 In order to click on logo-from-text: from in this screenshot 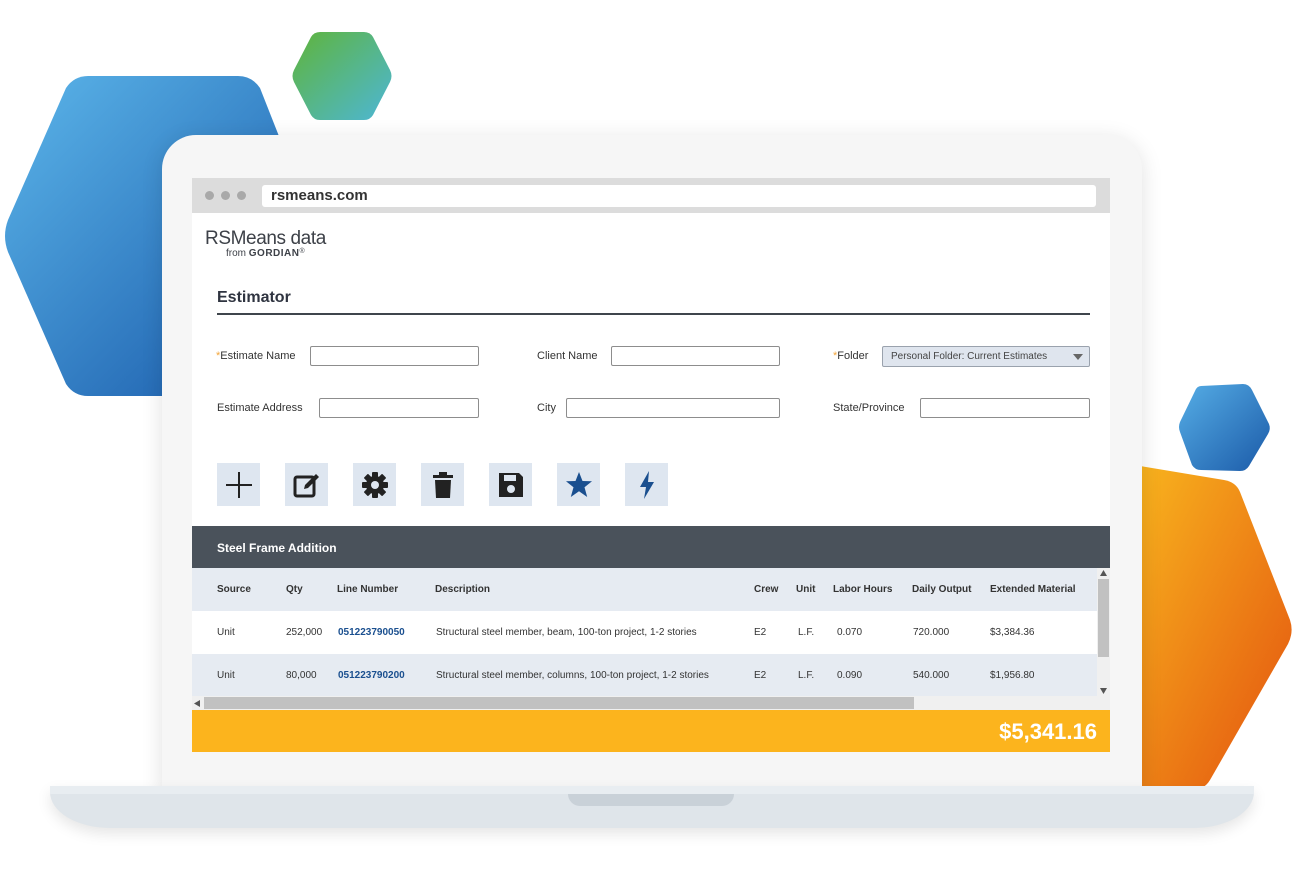, I will do `click(236, 253)`.